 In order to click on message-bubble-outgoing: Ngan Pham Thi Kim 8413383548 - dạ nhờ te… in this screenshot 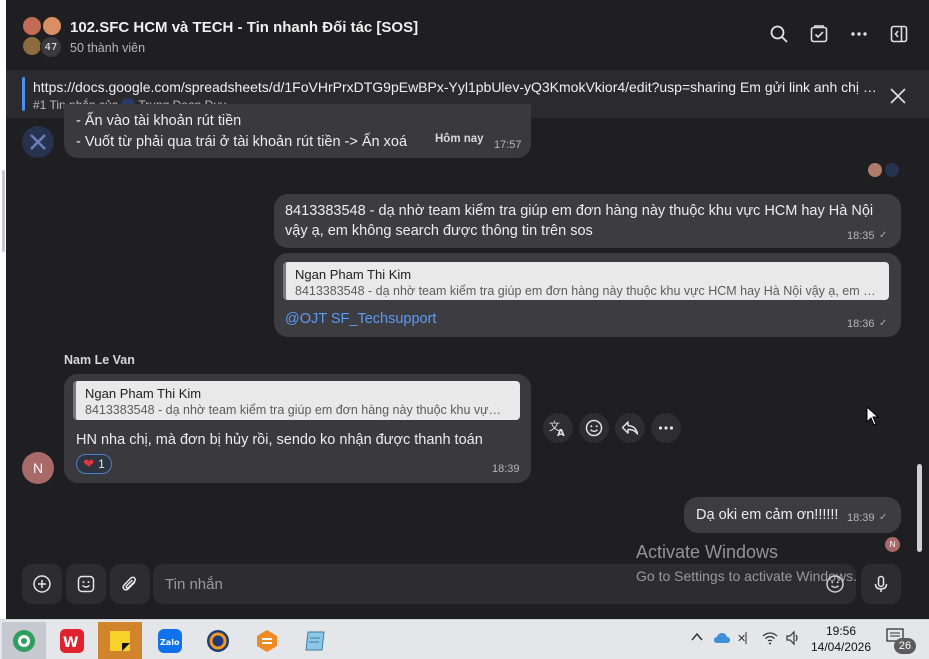, I will do `click(587, 295)`.